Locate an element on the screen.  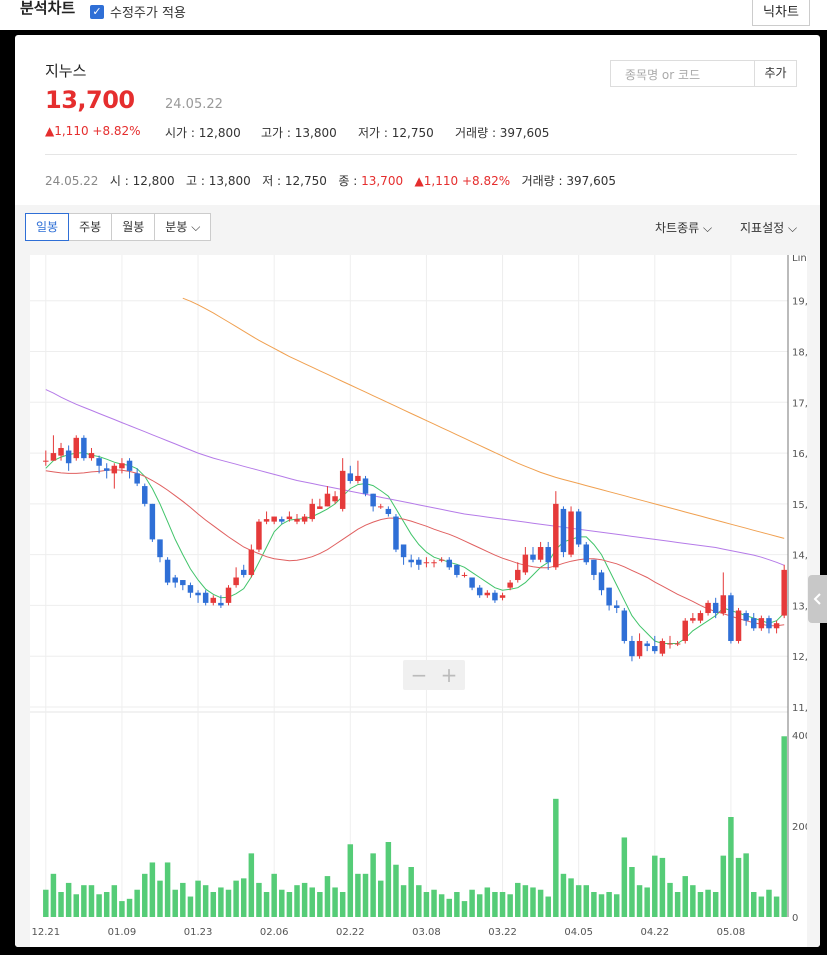
stock-search-input: 종목명 or 코드 is located at coordinates (682, 73).